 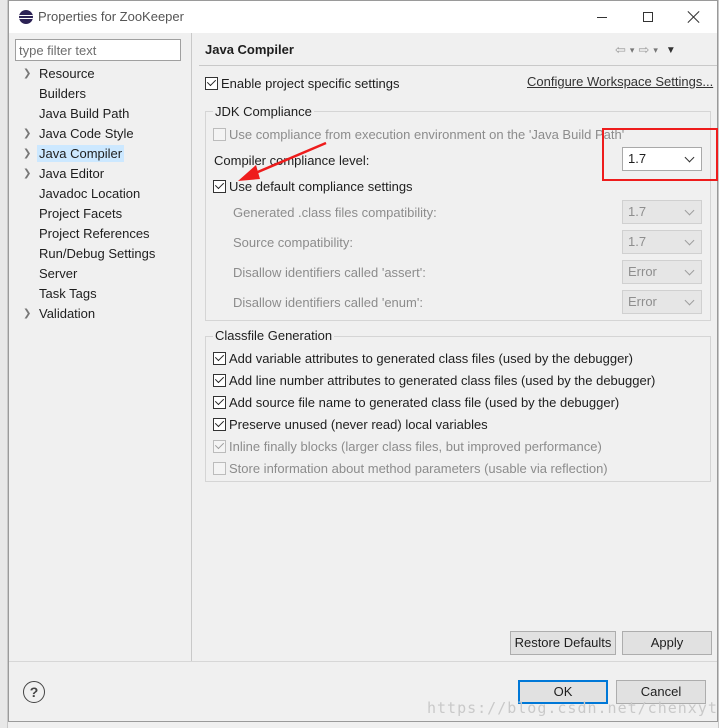 What do you see at coordinates (249, 49) in the screenshot?
I see `page-title: Java Compiler` at bounding box center [249, 49].